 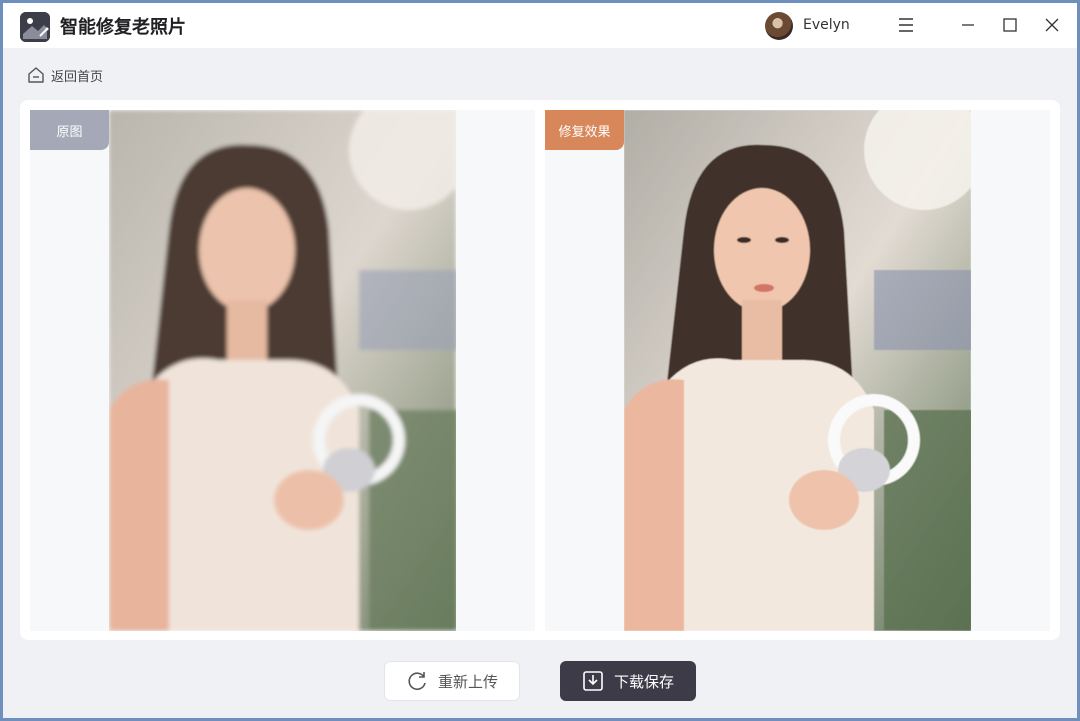 I want to click on result-badge: 修复效果, so click(x=584, y=130).